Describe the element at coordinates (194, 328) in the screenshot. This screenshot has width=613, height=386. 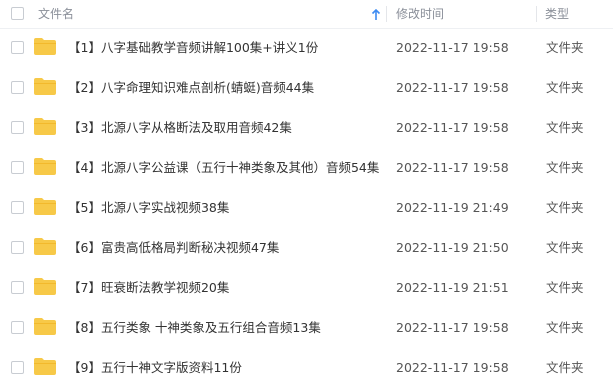
I see `file-name: 【8】五行类象 十神类象及五行组合音频13集` at that location.